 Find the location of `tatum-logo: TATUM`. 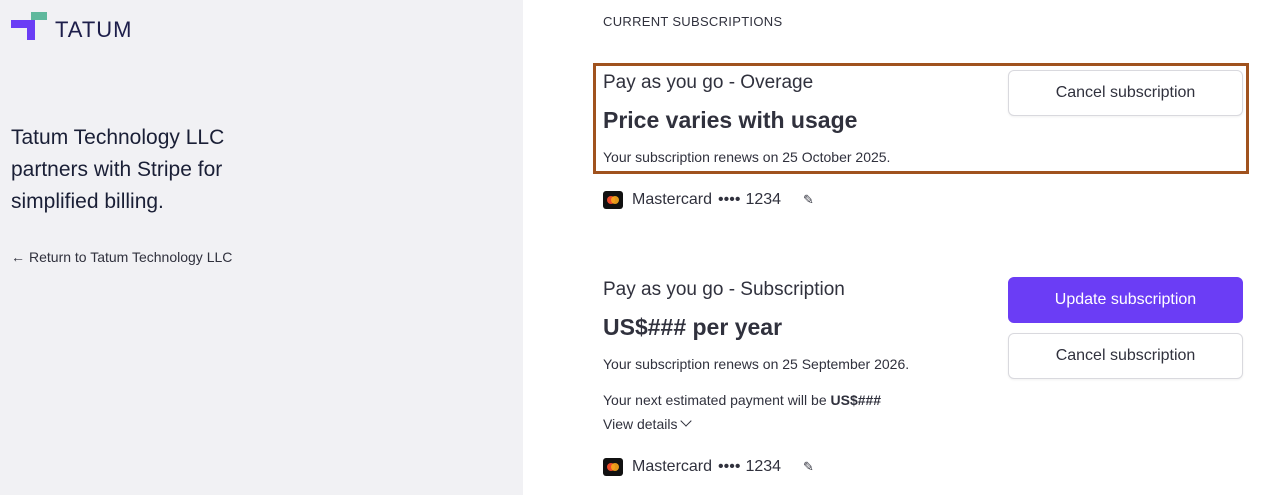

tatum-logo: TATUM is located at coordinates (72, 26).